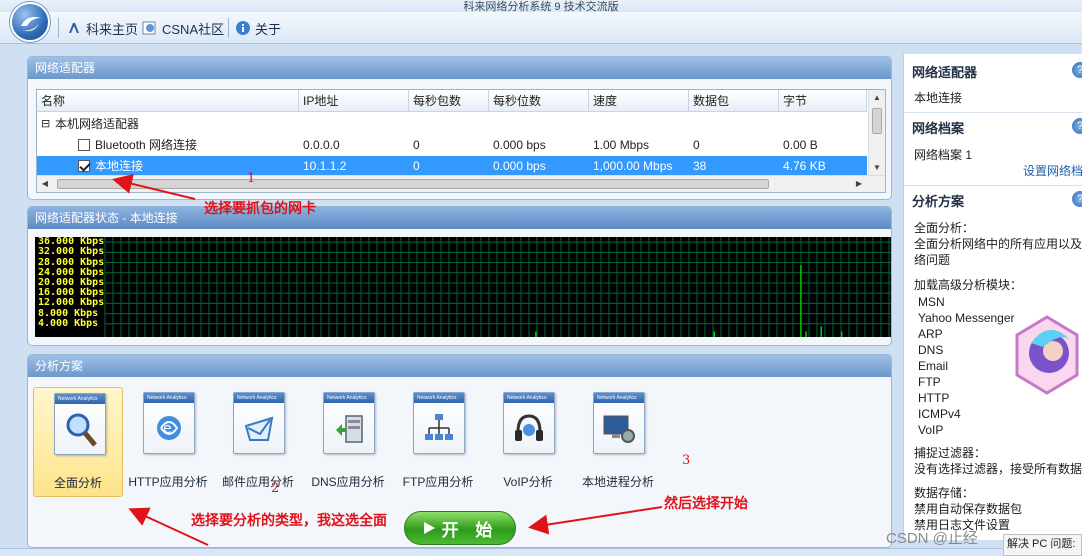 The height and width of the screenshot is (556, 1082). Describe the element at coordinates (938, 201) in the screenshot. I see `side-scheme-head: 分析方案` at that location.